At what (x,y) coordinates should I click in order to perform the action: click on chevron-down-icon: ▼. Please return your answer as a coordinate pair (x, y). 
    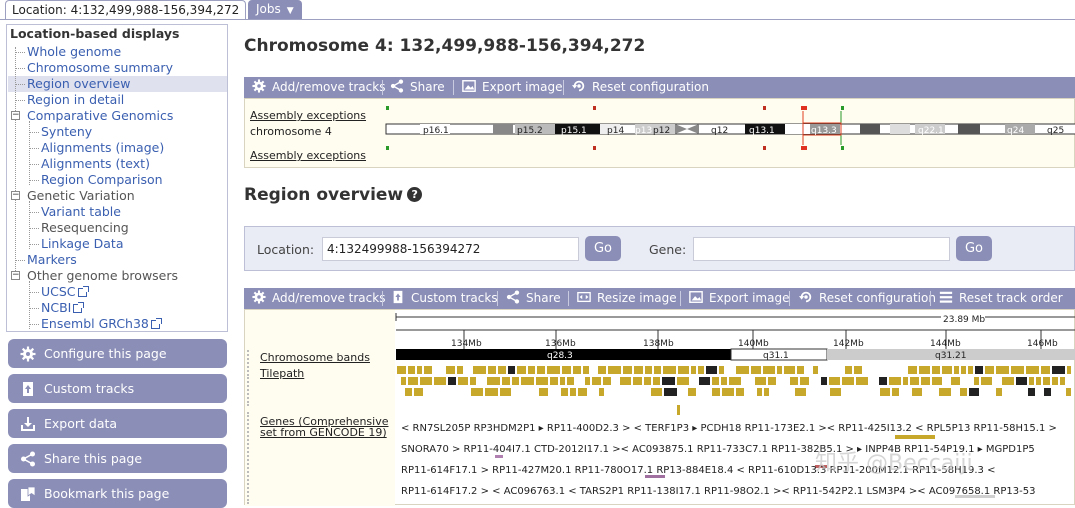
    Looking at the image, I should click on (290, 11).